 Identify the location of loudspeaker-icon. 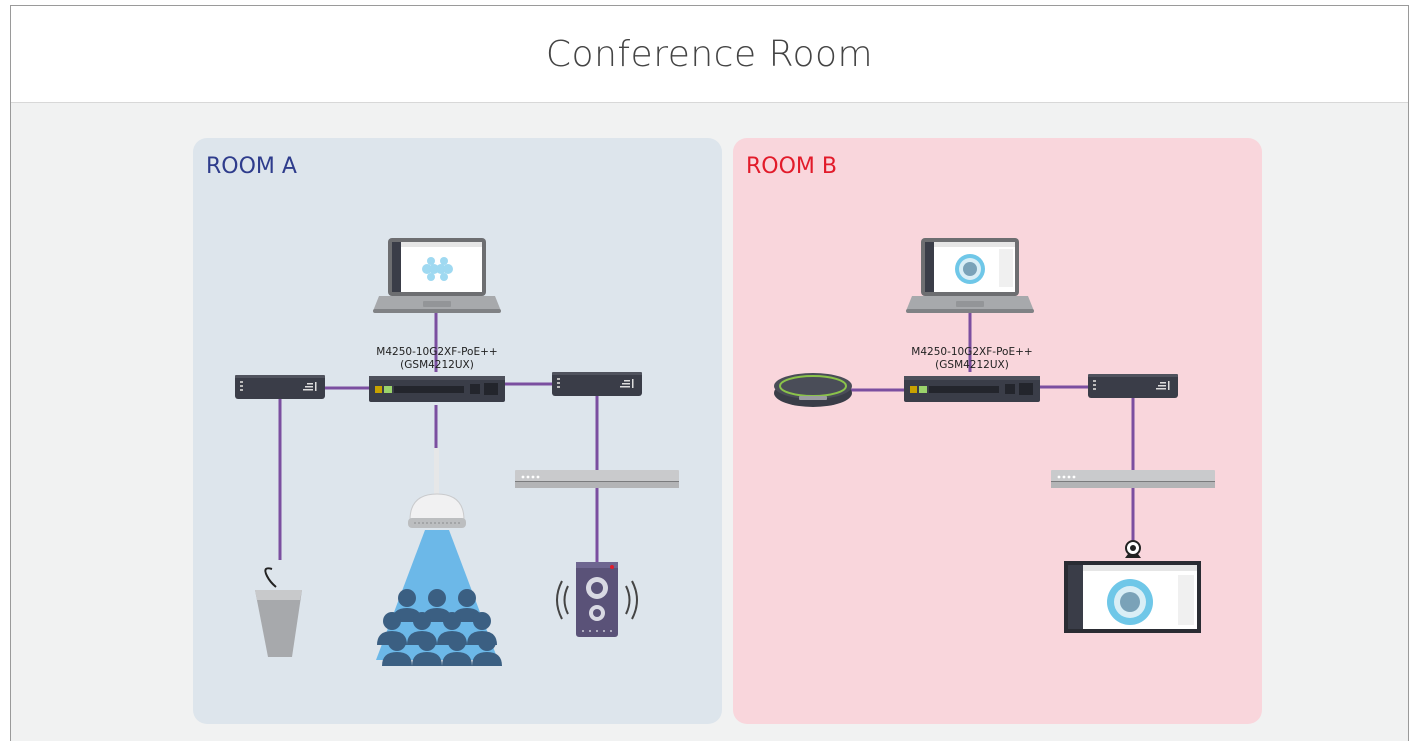
(597, 599).